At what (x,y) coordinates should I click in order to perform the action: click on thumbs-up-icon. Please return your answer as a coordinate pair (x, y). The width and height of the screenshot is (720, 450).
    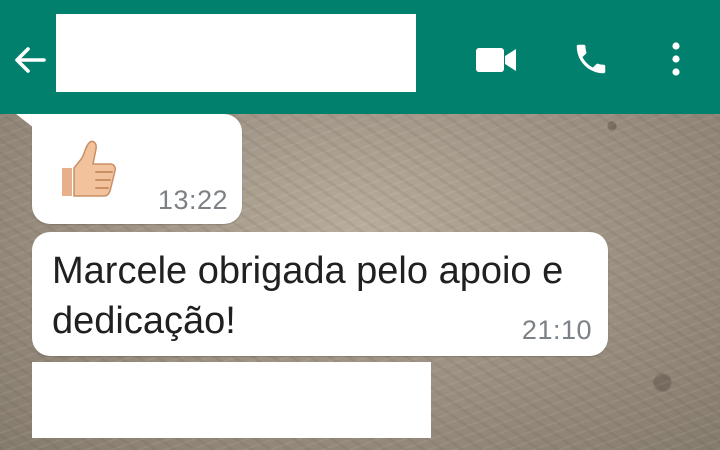
    Looking at the image, I should click on (89, 168).